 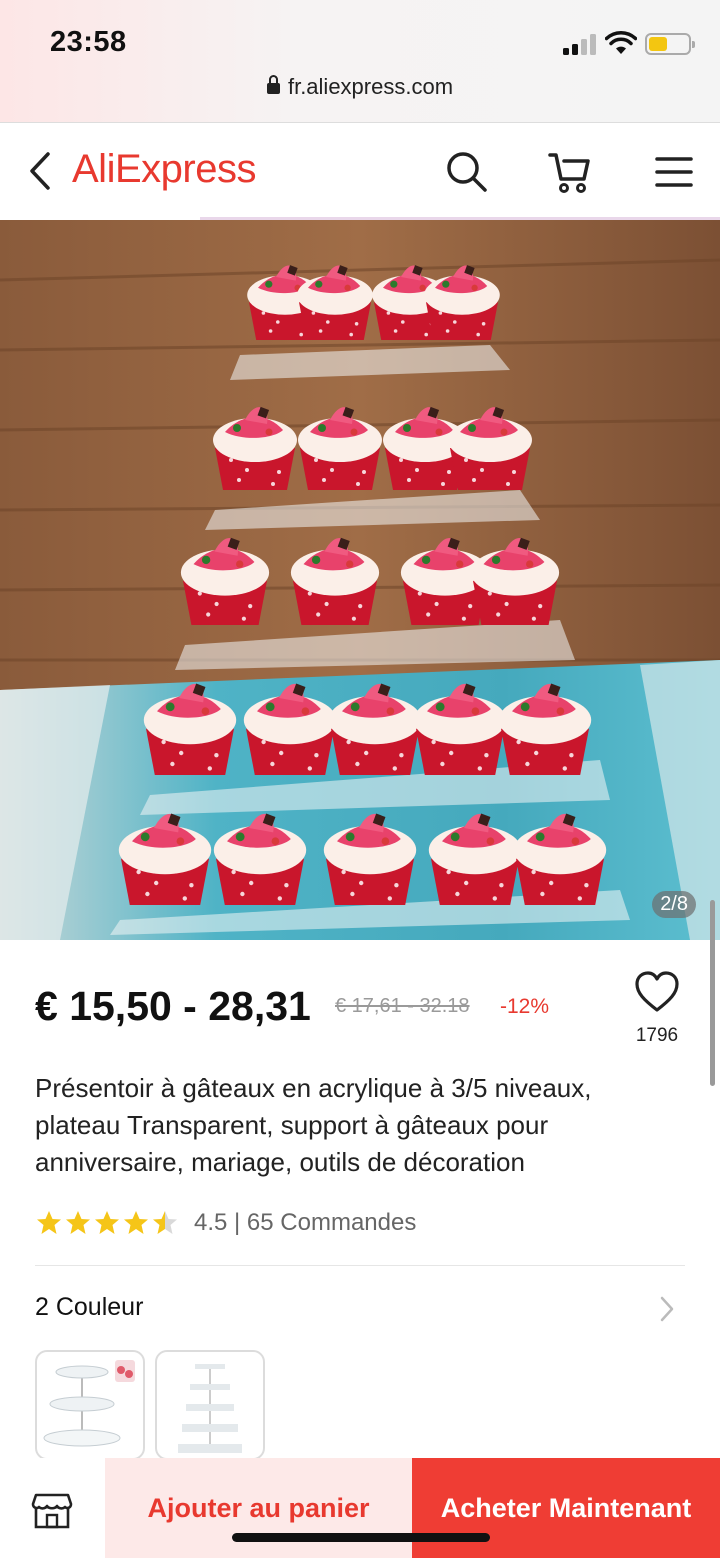 I want to click on buy-now-button: Acheter Maintenant, so click(x=566, y=1508).